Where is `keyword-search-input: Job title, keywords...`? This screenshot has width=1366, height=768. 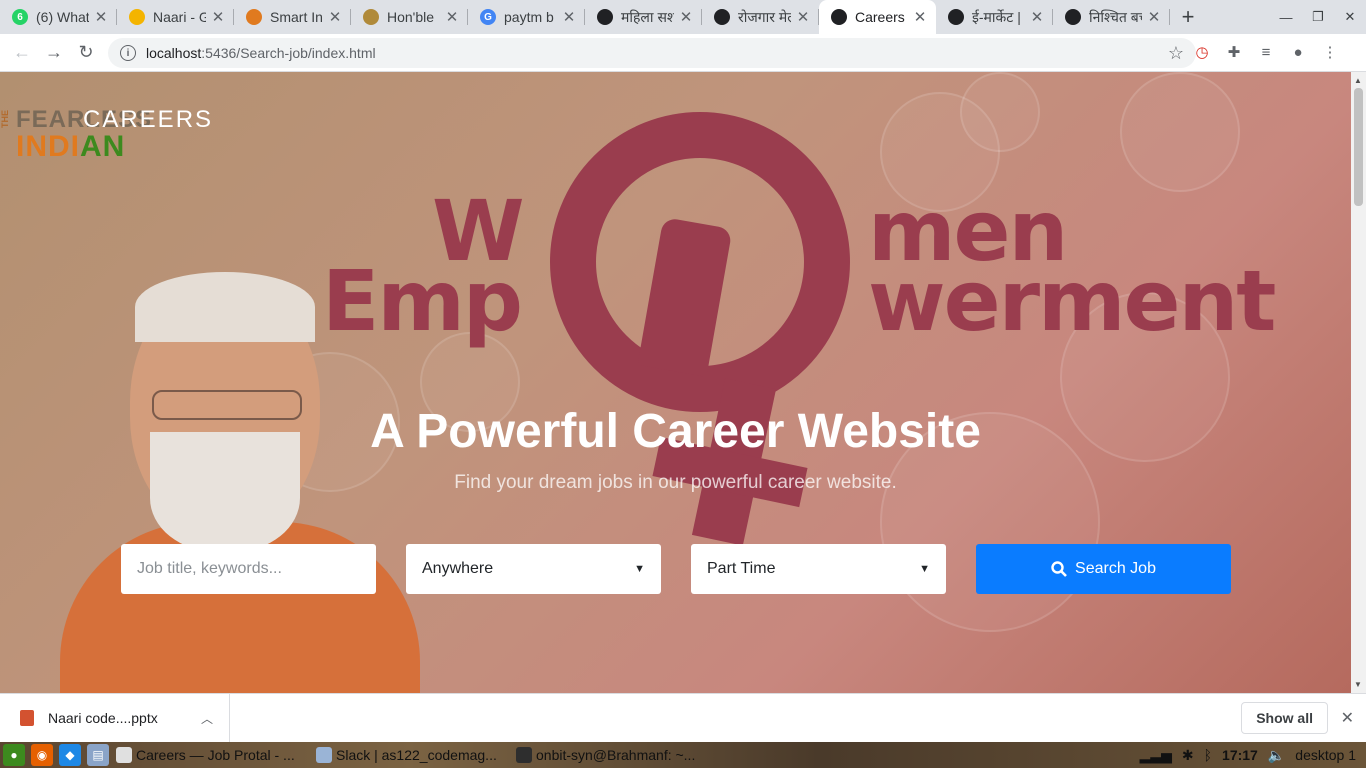
keyword-search-input: Job title, keywords... is located at coordinates (248, 569).